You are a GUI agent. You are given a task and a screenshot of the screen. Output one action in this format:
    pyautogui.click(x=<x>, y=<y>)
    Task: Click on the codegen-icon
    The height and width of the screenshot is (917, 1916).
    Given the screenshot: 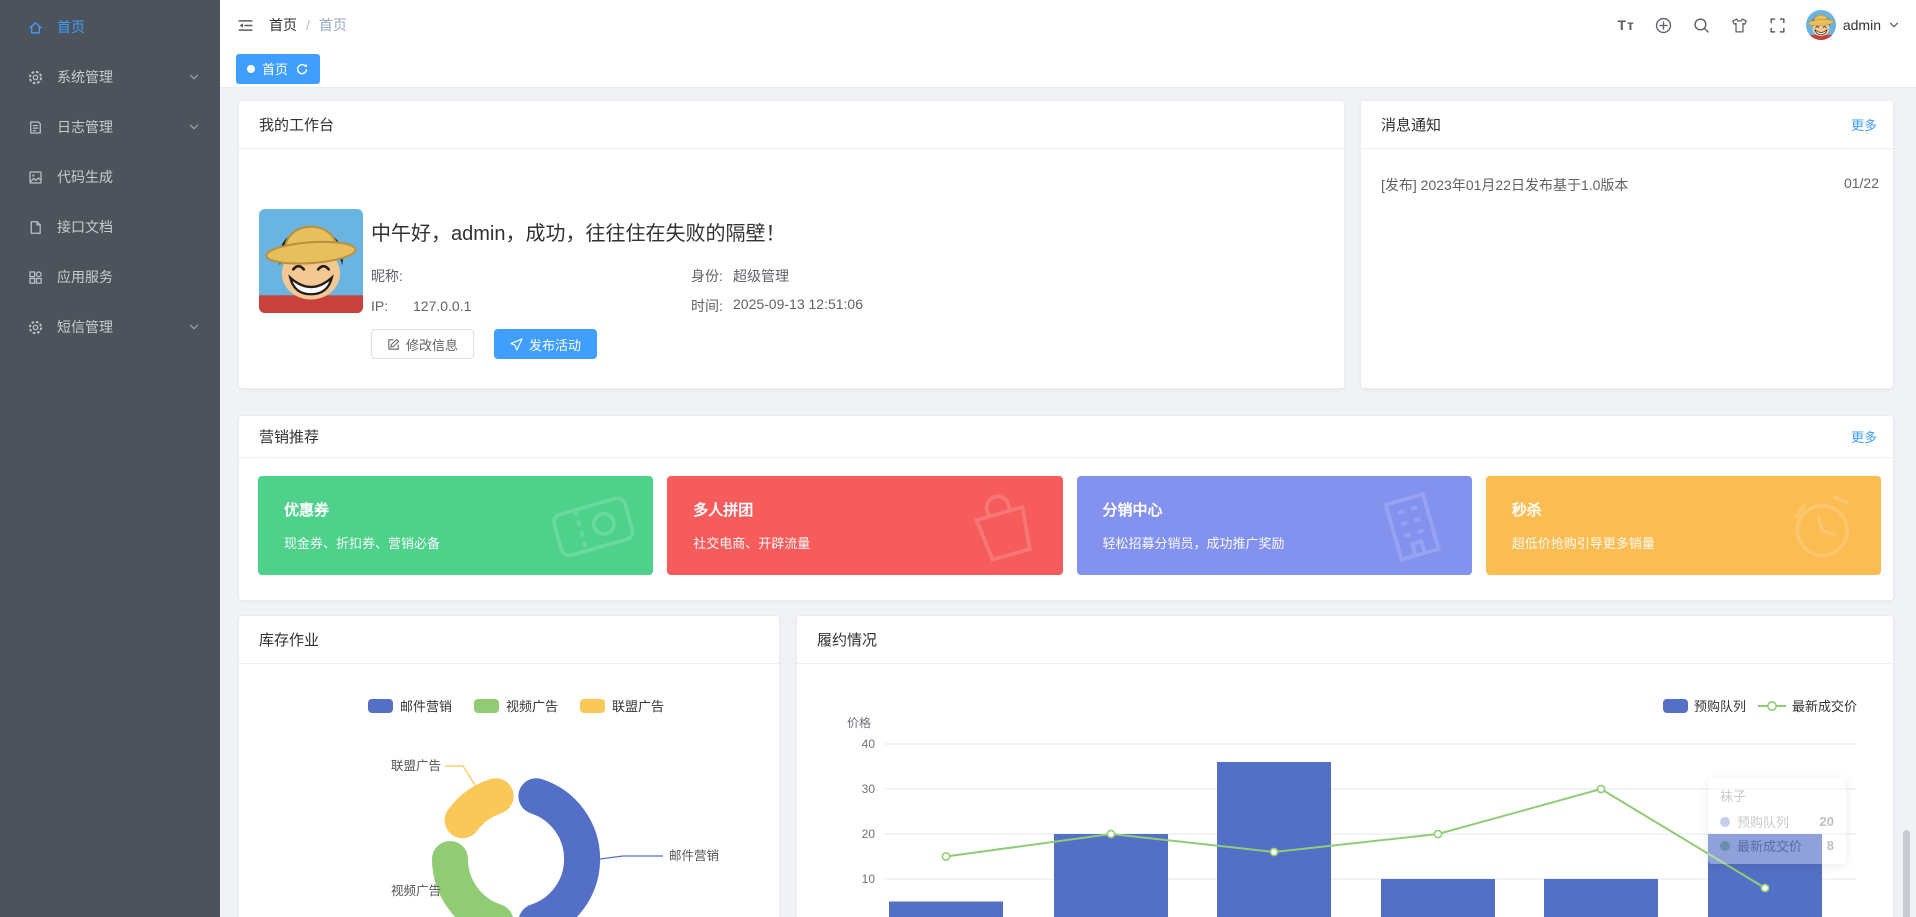 What is the action you would take?
    pyautogui.click(x=35, y=177)
    